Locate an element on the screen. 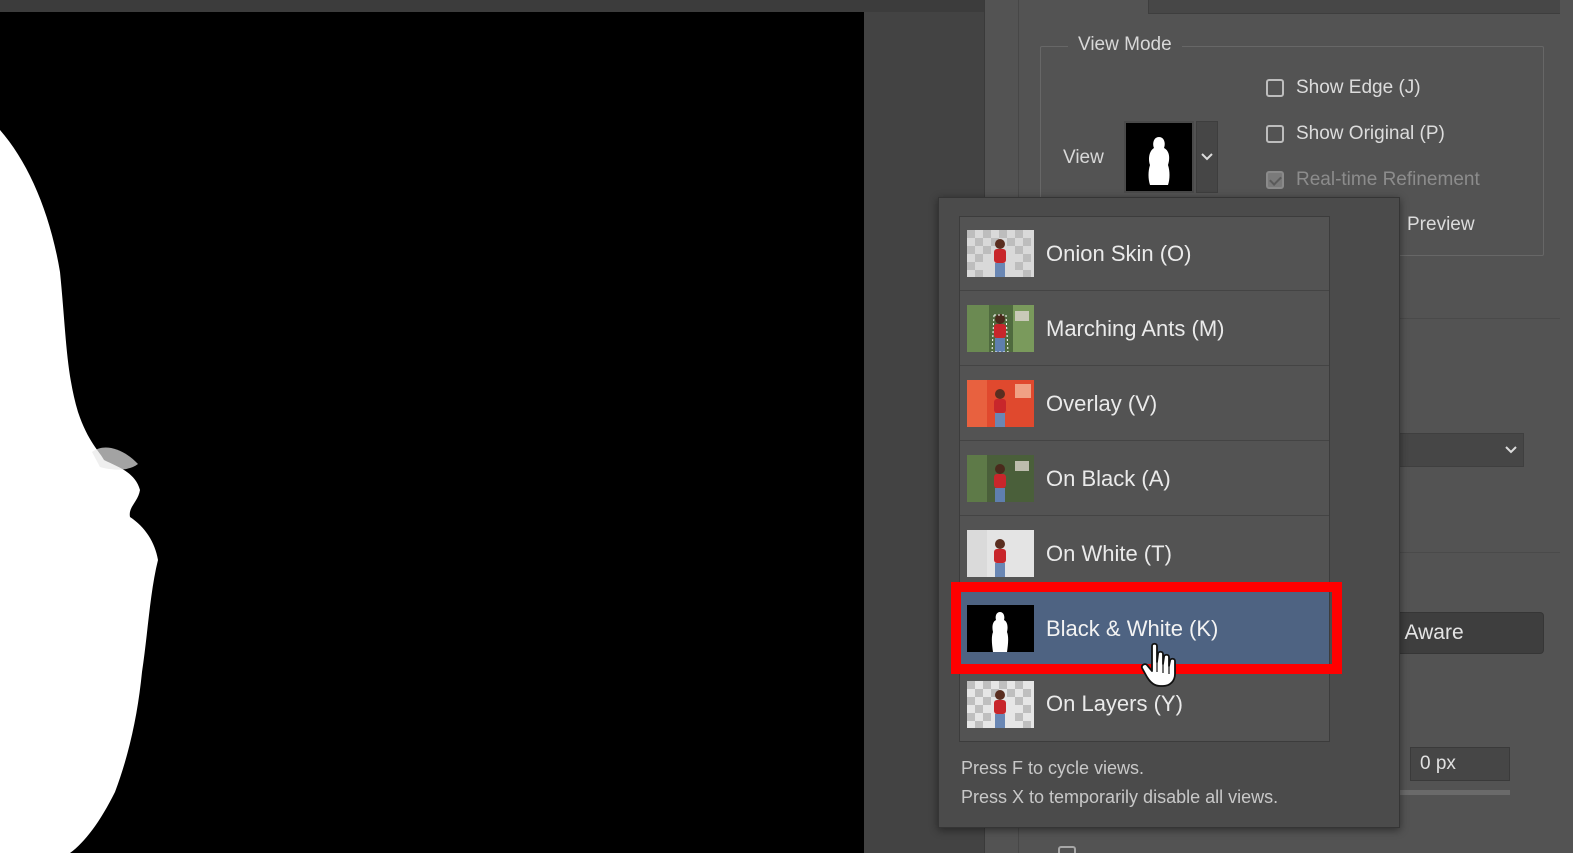  radius-slider is located at coordinates (1455, 792).